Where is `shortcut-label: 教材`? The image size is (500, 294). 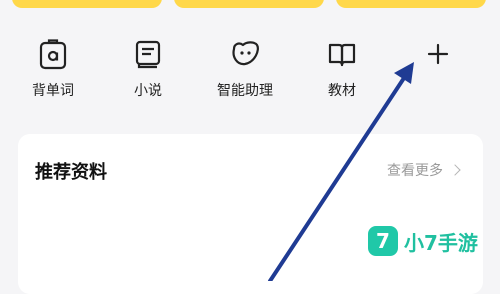
shortcut-label: 教材 is located at coordinates (342, 91).